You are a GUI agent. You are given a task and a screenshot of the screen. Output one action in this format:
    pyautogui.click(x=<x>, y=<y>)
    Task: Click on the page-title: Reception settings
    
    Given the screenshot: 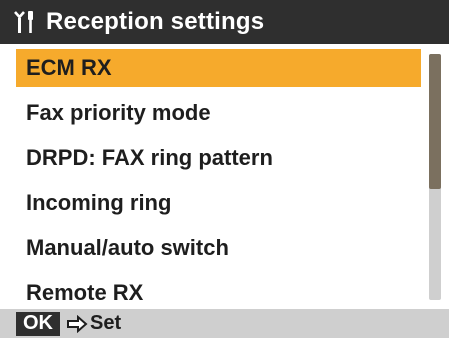 What is the action you would take?
    pyautogui.click(x=155, y=21)
    